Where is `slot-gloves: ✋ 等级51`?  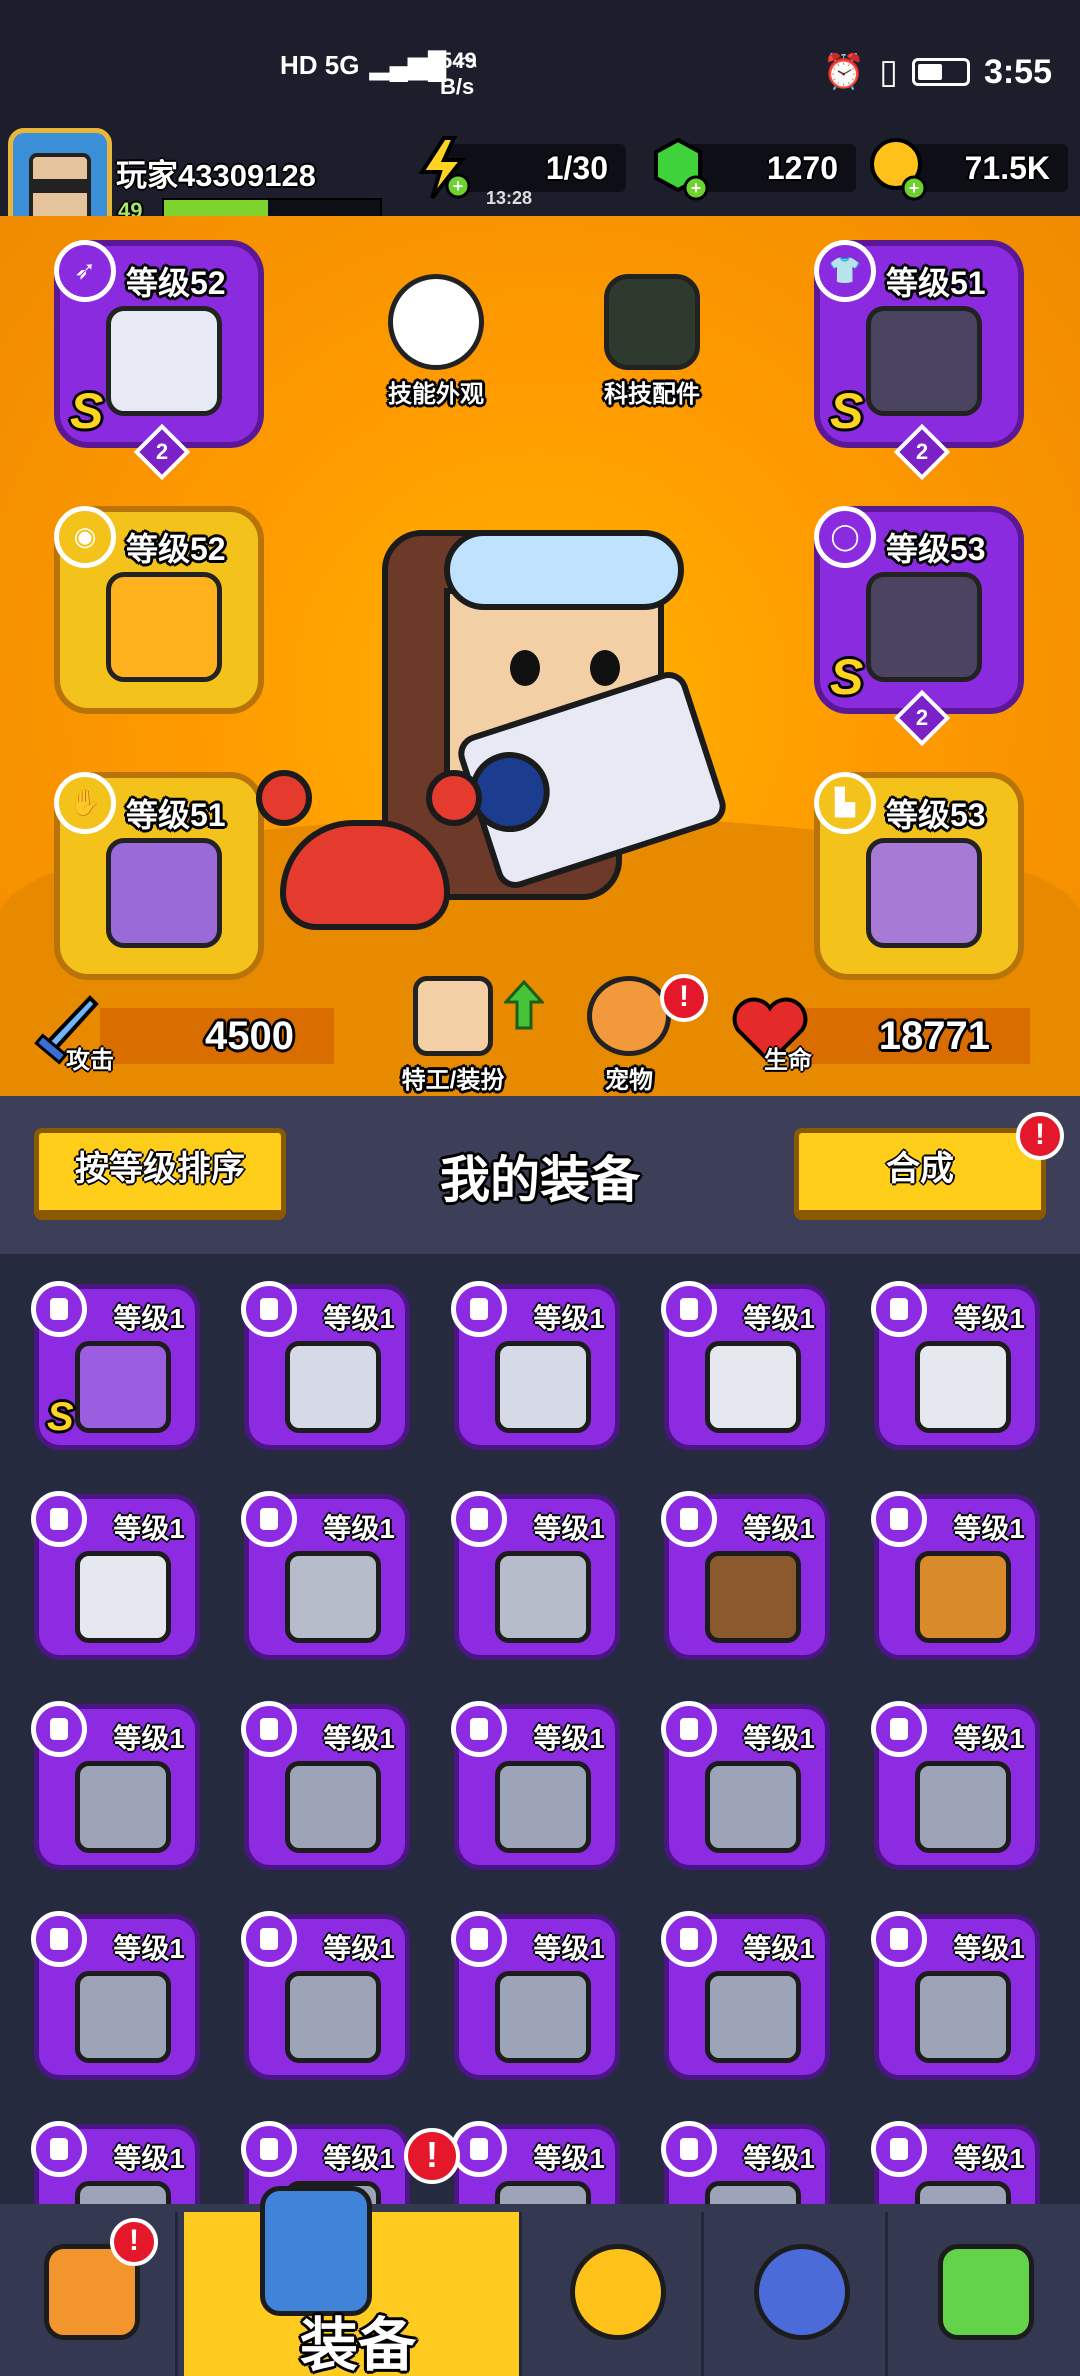 slot-gloves: ✋ 等级51 is located at coordinates (159, 876).